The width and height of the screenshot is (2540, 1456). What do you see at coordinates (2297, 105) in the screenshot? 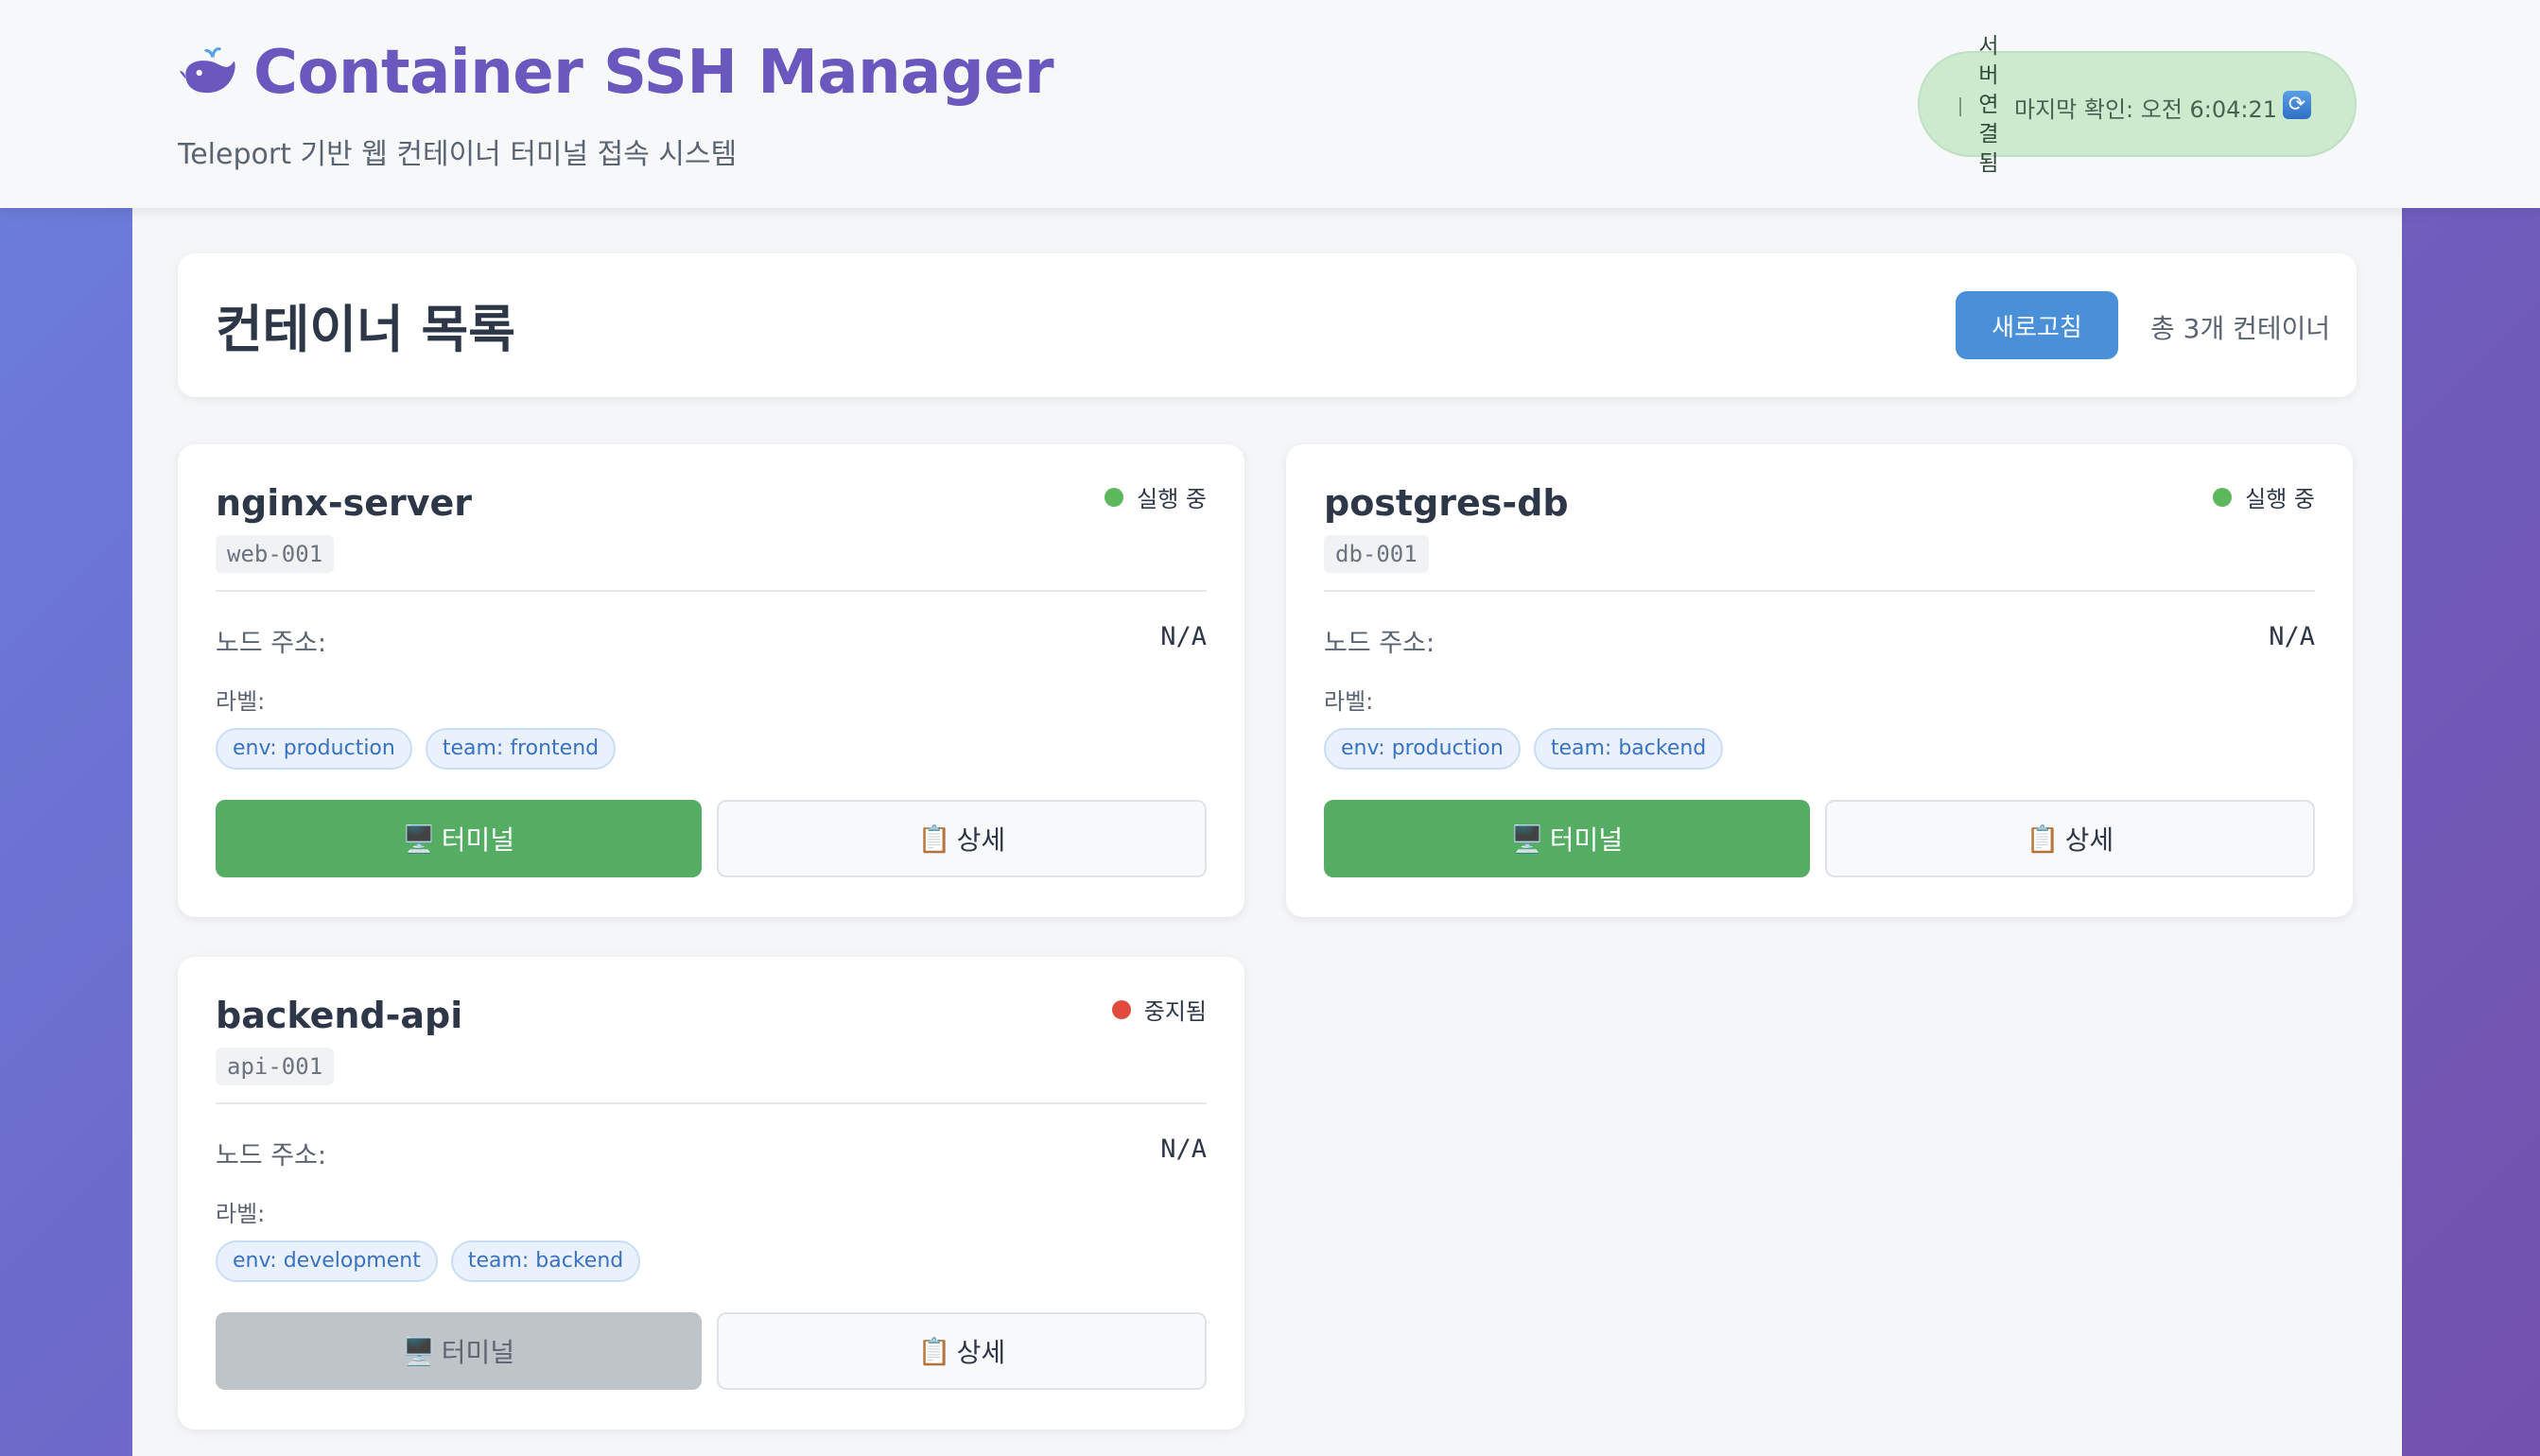
I see `refresh-icon: ⟳` at bounding box center [2297, 105].